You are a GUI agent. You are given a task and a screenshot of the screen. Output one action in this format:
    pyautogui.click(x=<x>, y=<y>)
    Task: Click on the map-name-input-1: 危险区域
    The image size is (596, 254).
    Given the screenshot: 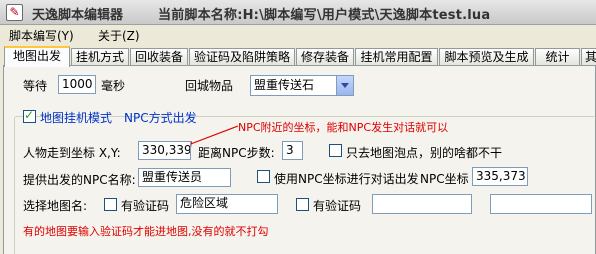 What is the action you would take?
    pyautogui.click(x=227, y=204)
    